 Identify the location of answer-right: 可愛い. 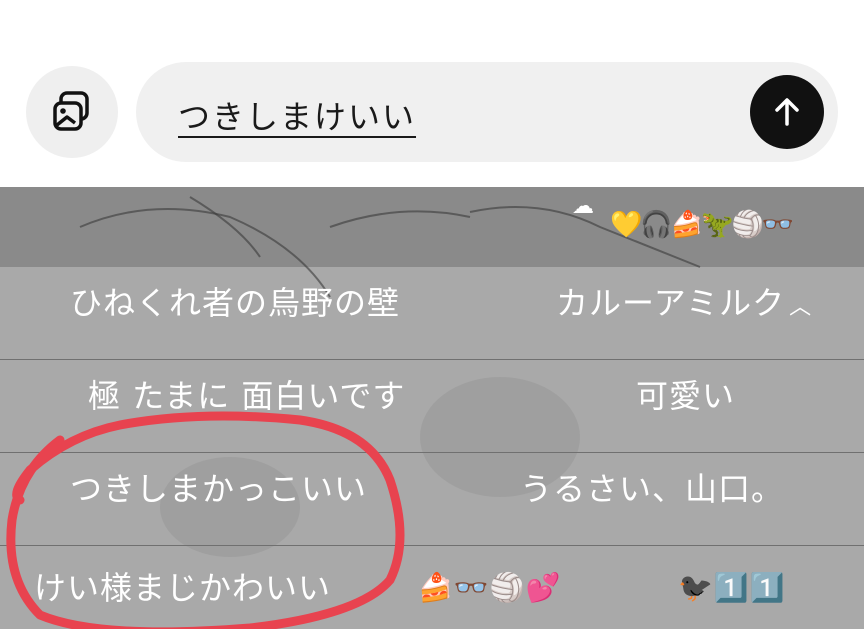
(685, 406).